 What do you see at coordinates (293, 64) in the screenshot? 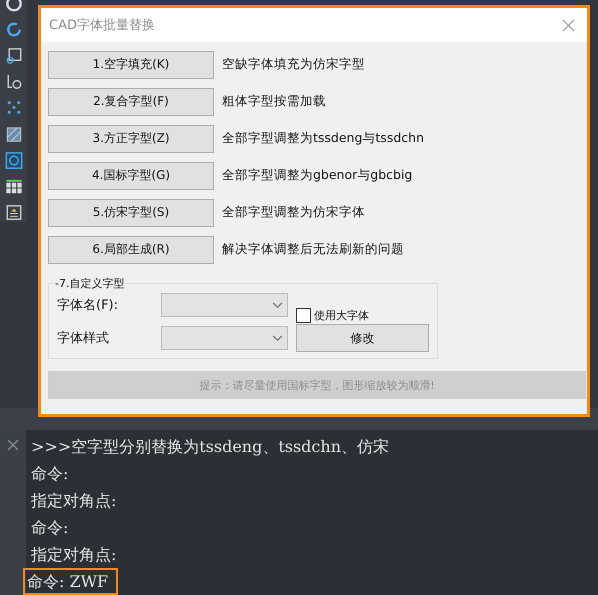
I see `action-description: 空缺字体填充为仿宋字型` at bounding box center [293, 64].